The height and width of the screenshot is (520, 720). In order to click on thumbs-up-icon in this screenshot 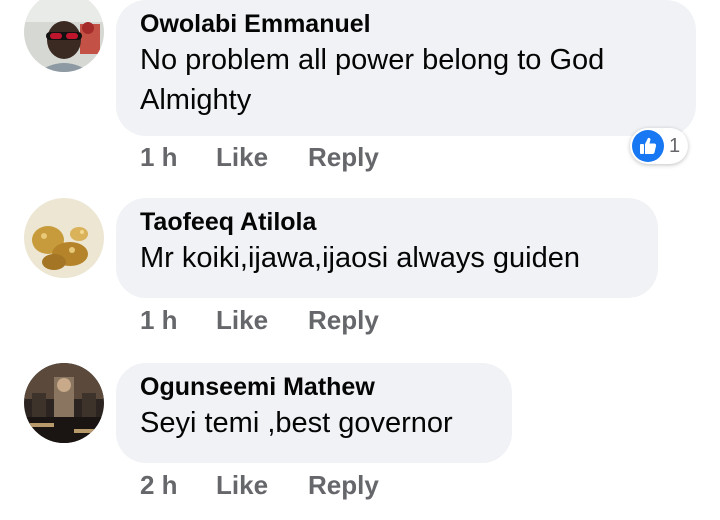, I will do `click(648, 146)`.